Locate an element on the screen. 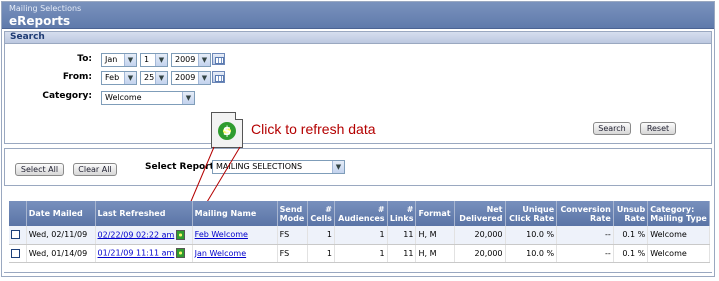 Image resolution: width=719 pixels, height=281 pixels. cell-last-refreshed: 01/21/09 11:11 am is located at coordinates (144, 253).